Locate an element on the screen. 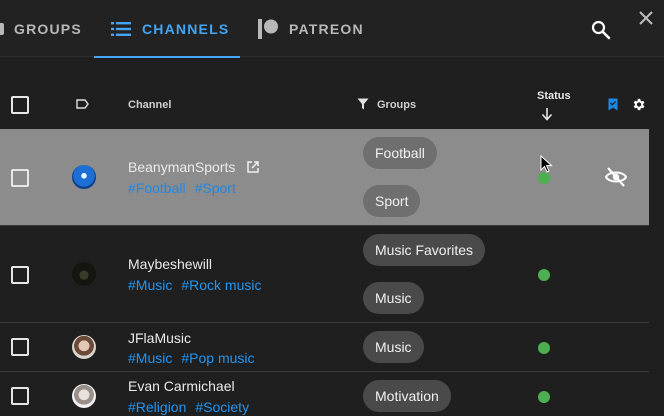  channel-tags: #Music #Rock music is located at coordinates (199, 285).